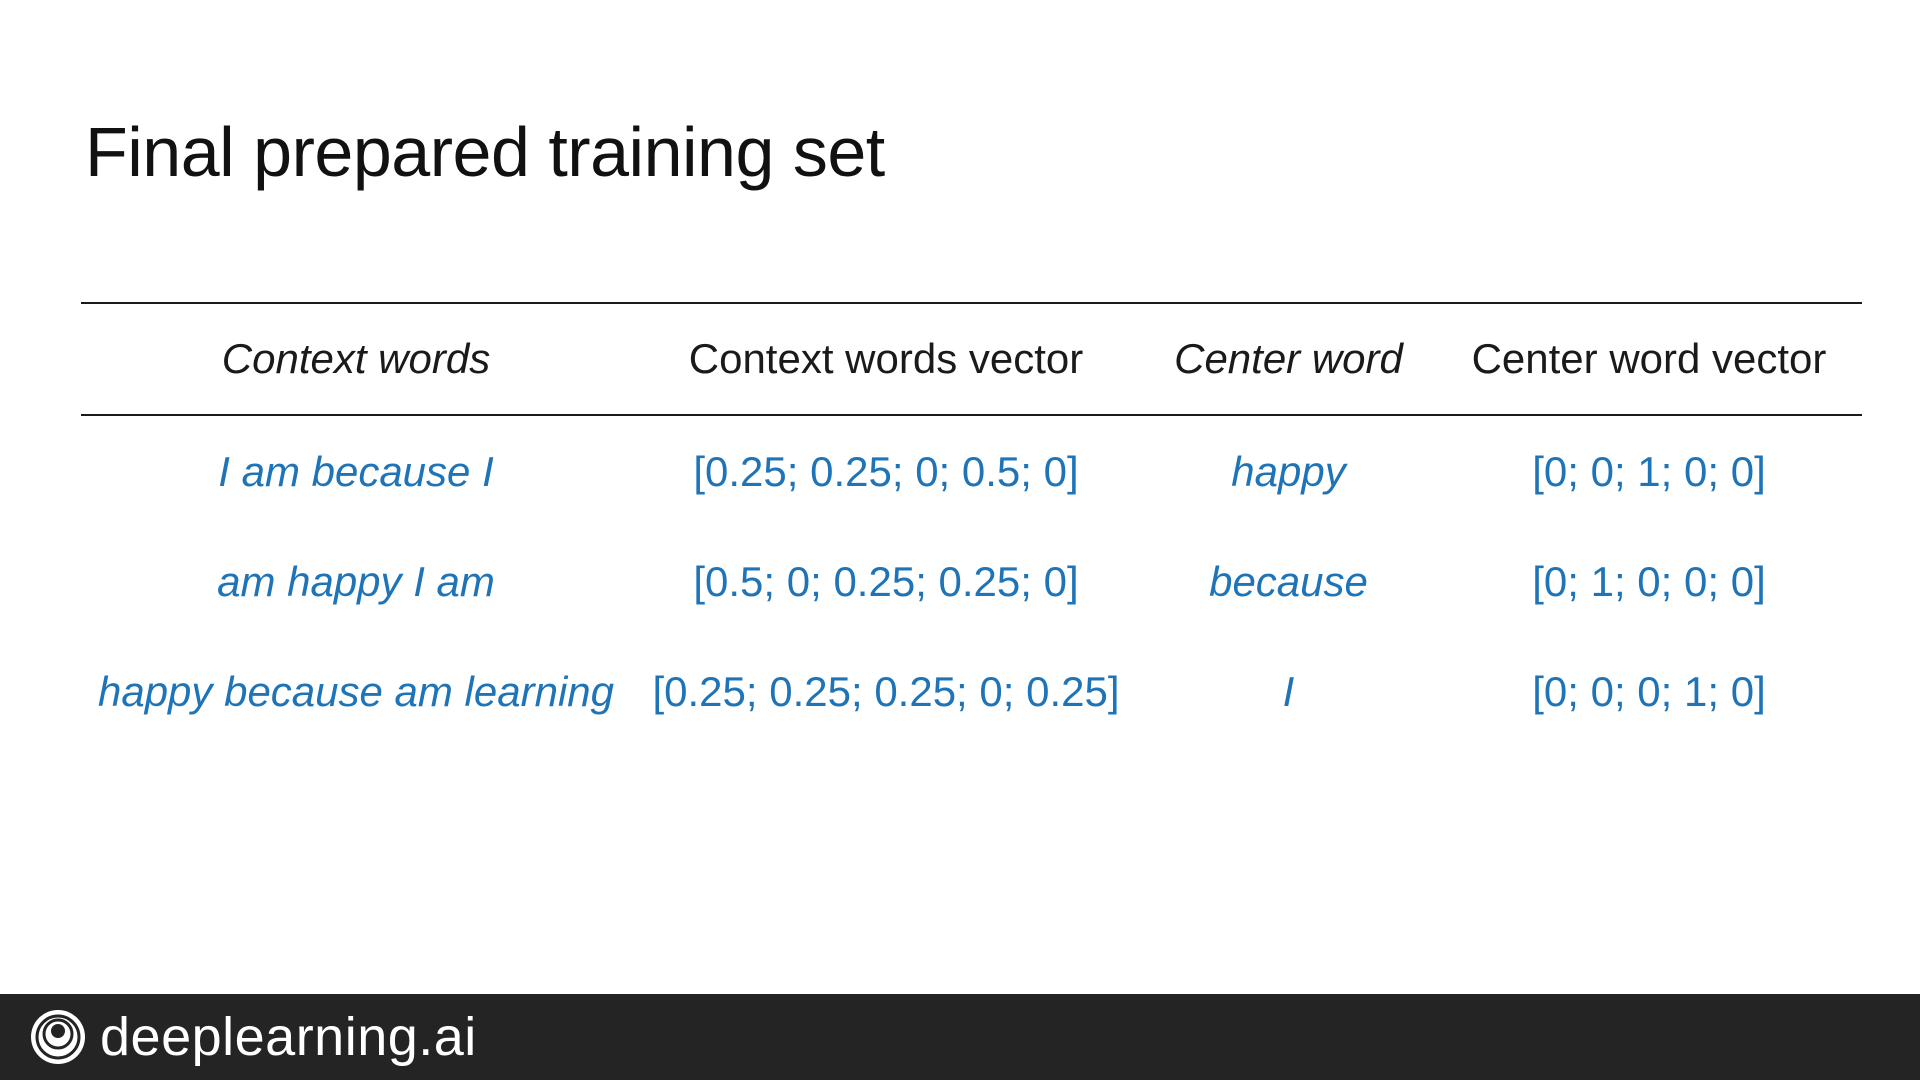 The height and width of the screenshot is (1080, 1920). Describe the element at coordinates (1649, 691) in the screenshot. I see `center-vector-cell: [0; 0; 0; 1; 0]` at that location.